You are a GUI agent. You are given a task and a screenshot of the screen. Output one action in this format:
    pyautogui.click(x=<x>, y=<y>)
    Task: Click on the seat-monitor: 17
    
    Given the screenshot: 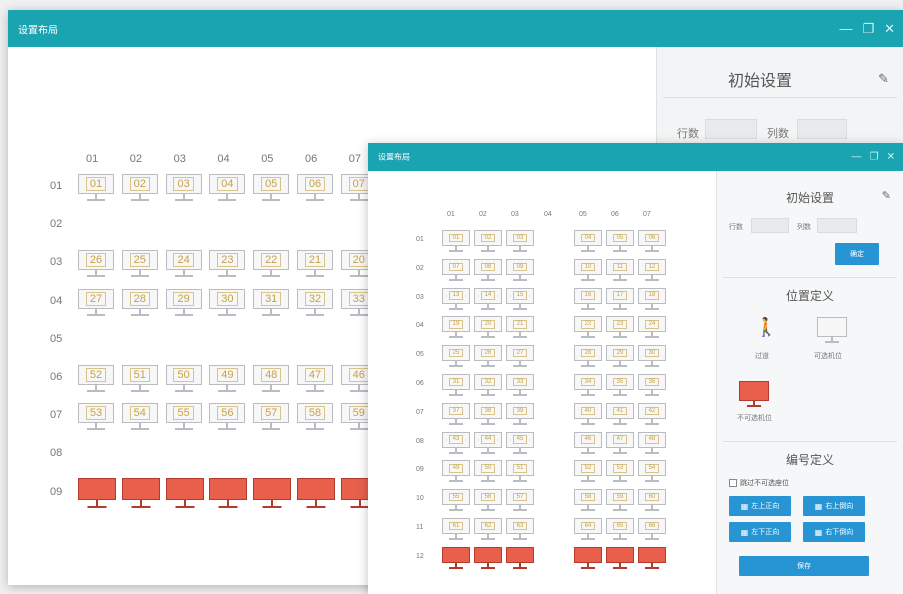 What is the action you would take?
    pyautogui.click(x=620, y=299)
    